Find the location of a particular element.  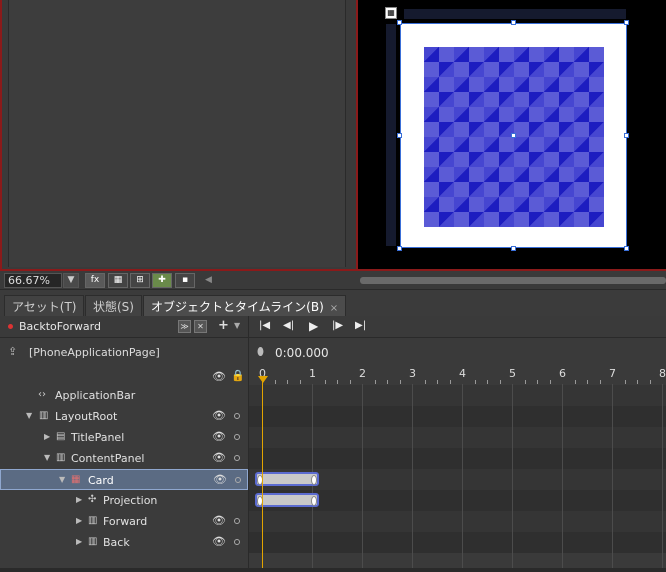

resize-handle-left is located at coordinates (399, 135).